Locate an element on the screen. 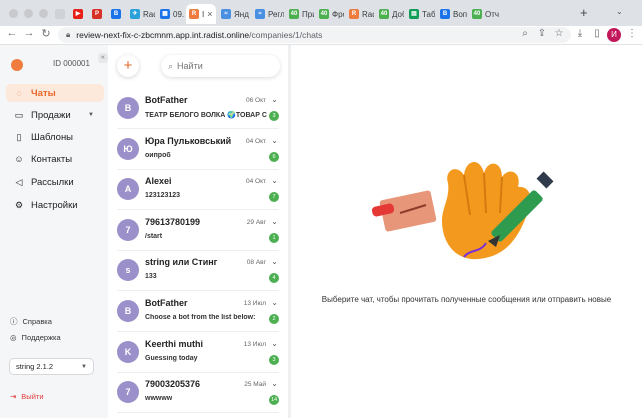 The image size is (642, 418). tab-favicon-icon is located at coordinates (60, 14).